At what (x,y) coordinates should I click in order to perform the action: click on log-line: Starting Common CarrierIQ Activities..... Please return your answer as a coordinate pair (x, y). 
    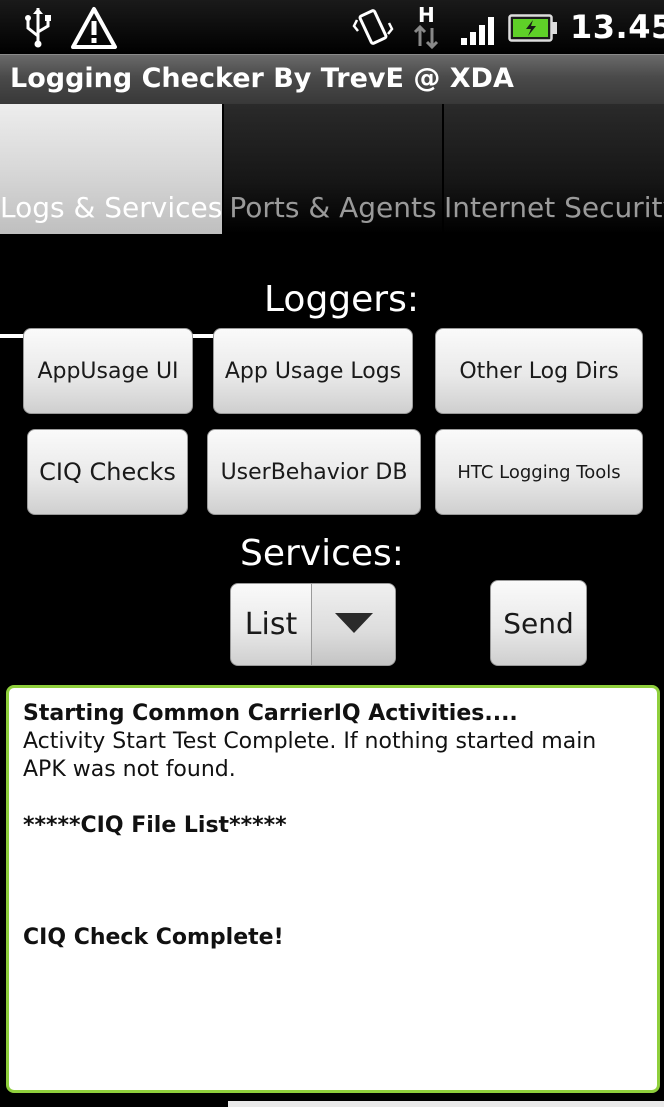
    Looking at the image, I should click on (270, 713).